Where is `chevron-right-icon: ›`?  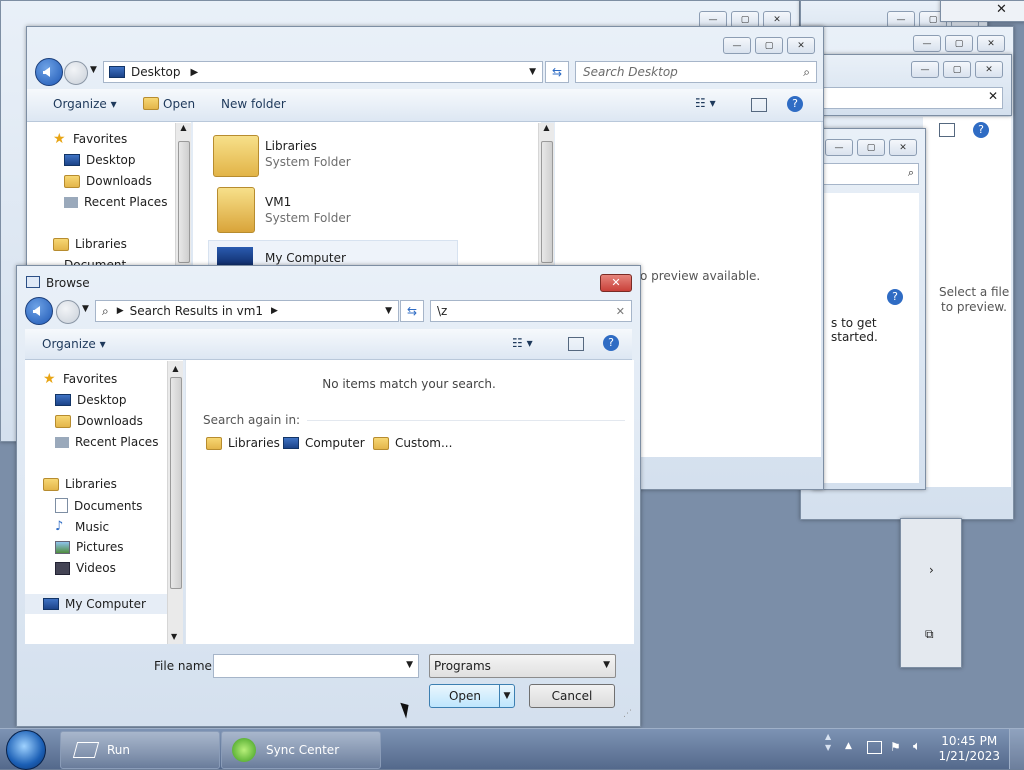
chevron-right-icon: › is located at coordinates (931, 570).